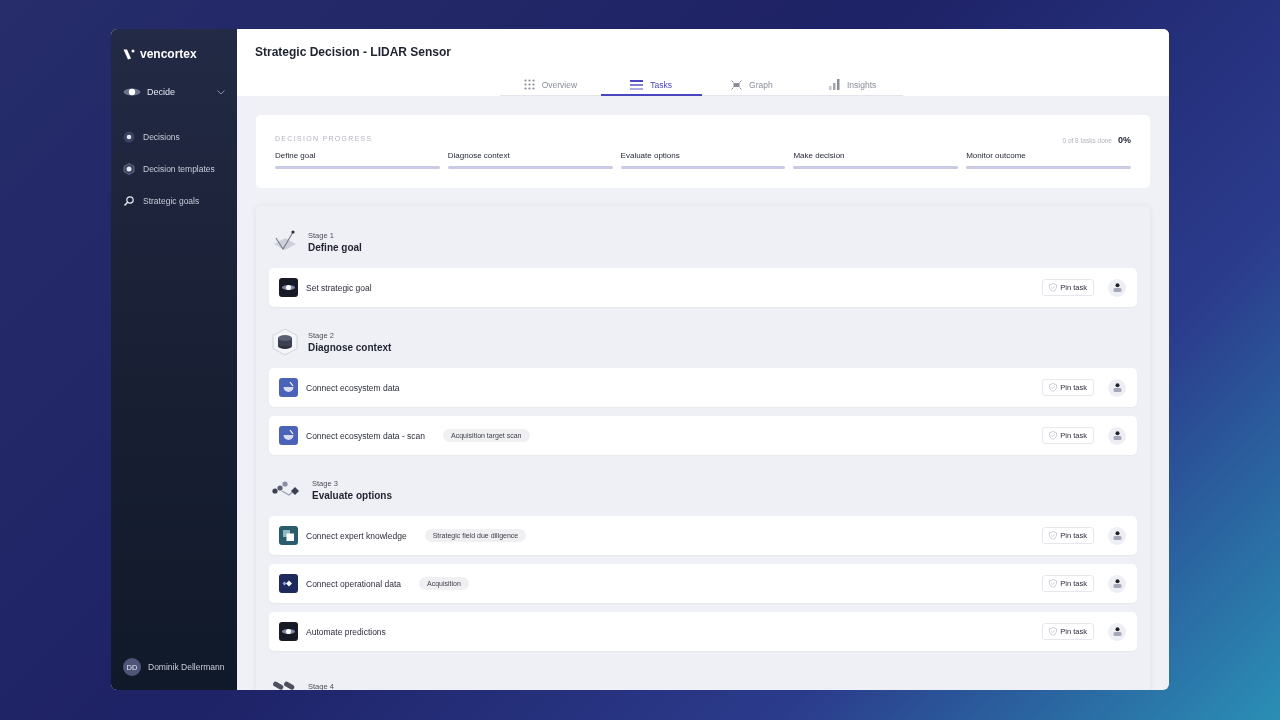  What do you see at coordinates (335, 247) in the screenshot?
I see `stage-title: Define goal` at bounding box center [335, 247].